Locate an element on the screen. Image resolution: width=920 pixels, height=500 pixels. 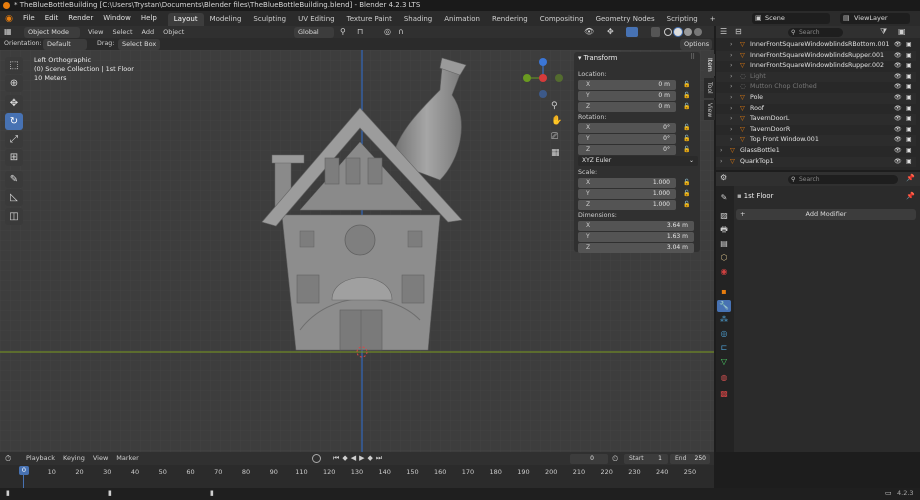
menu-file: File is located at coordinates (29, 18).